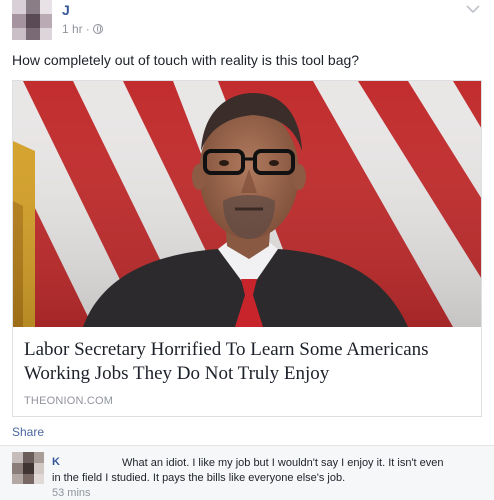 This screenshot has height=500, width=494. Describe the element at coordinates (66, 10) in the screenshot. I see `post-author-name: J` at that location.